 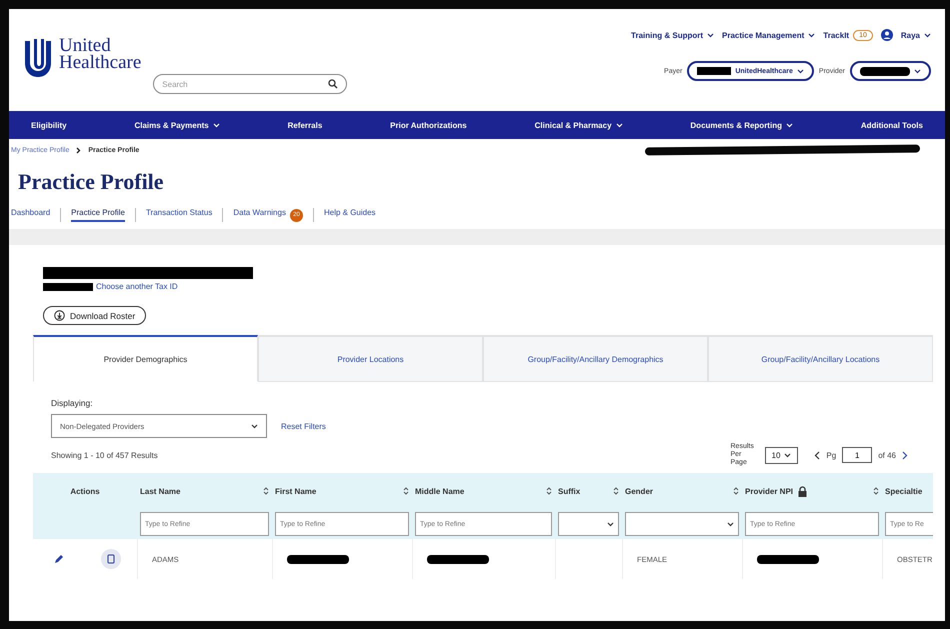 I want to click on nav-item: Eligibility, so click(x=49, y=125).